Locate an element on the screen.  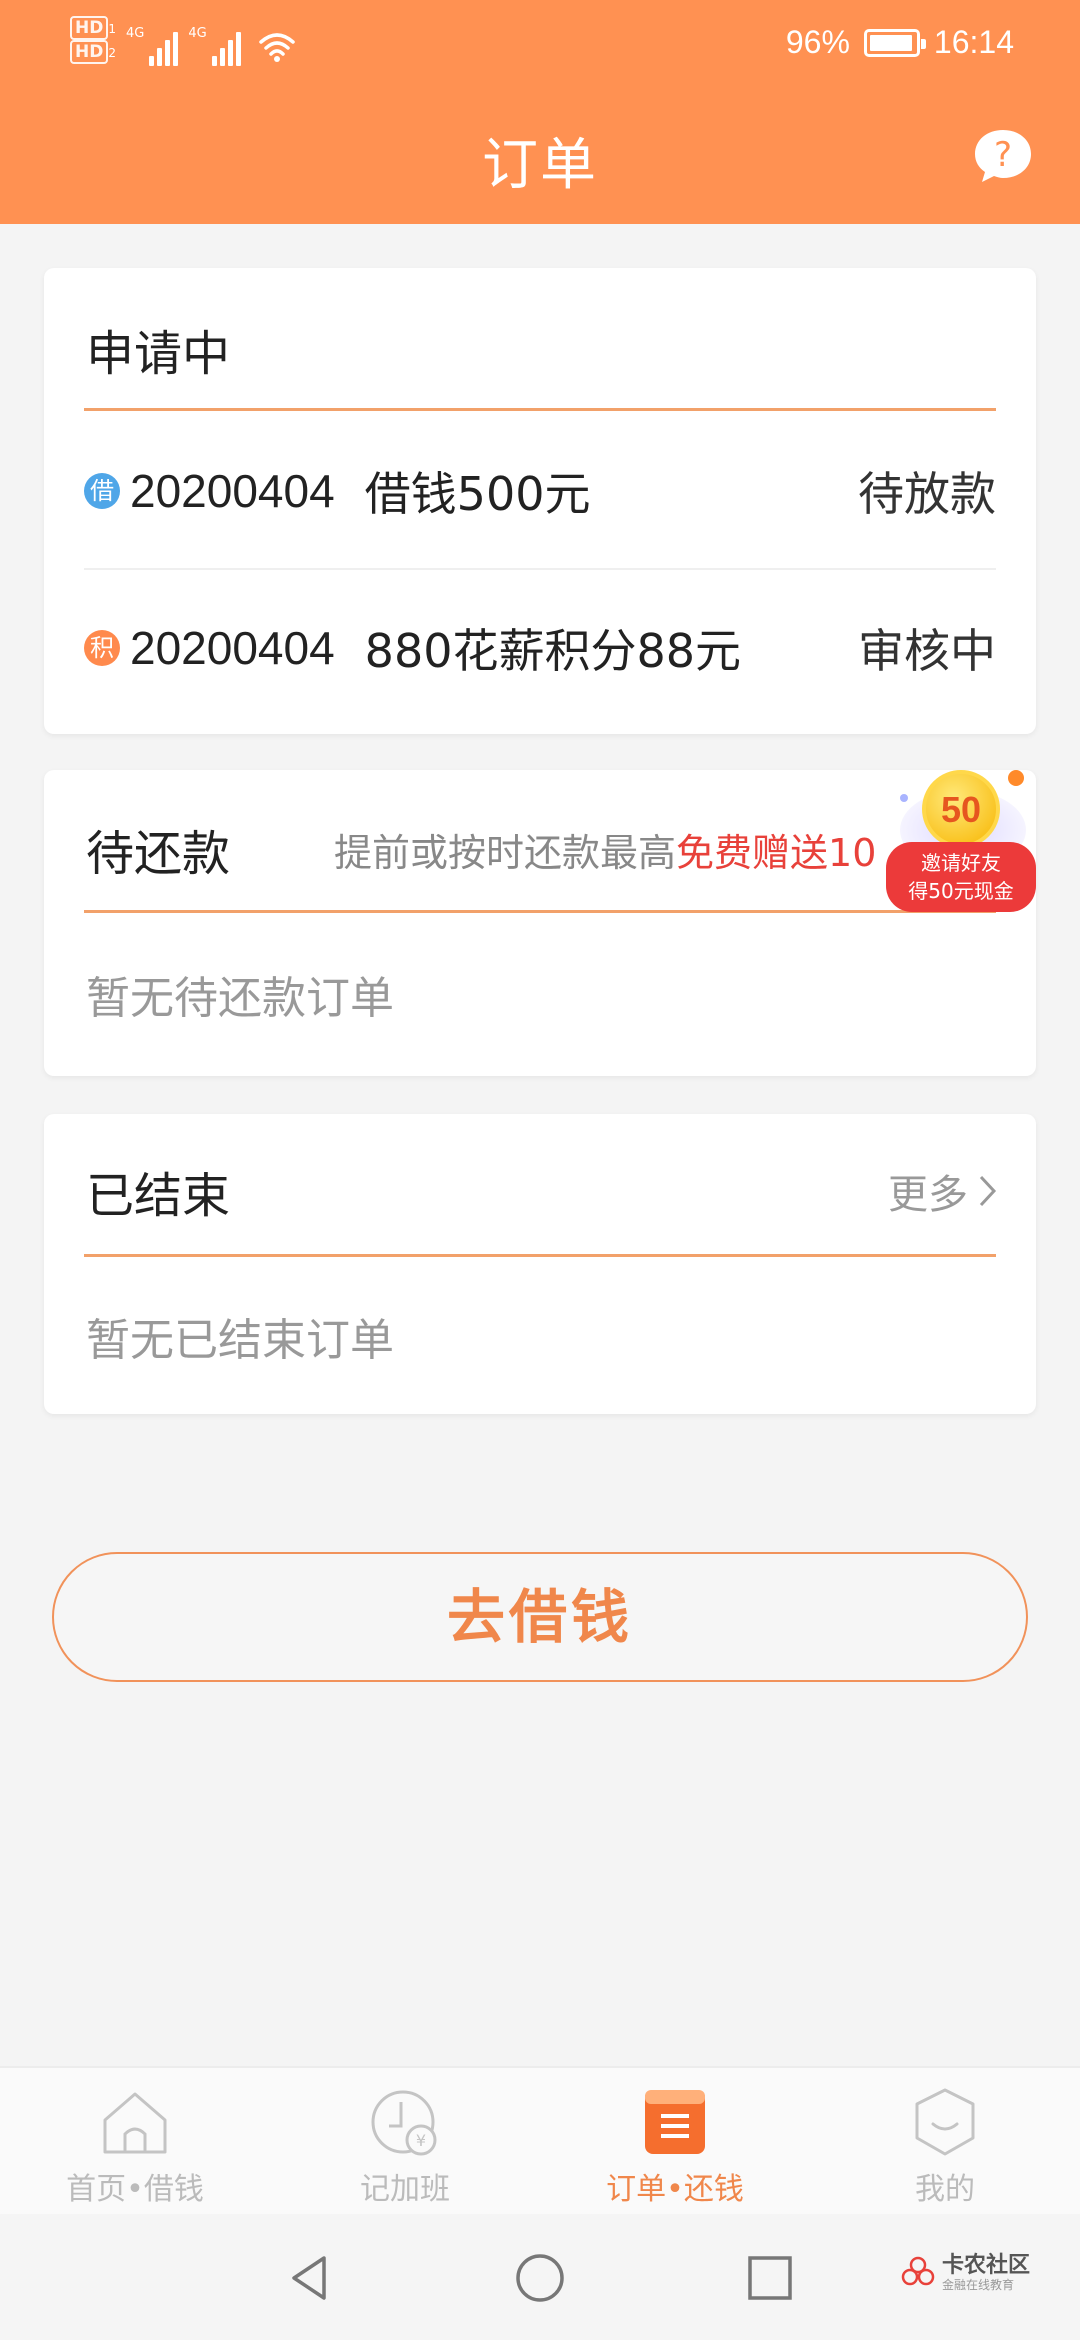
points-tag-icon: 积 is located at coordinates (102, 648).